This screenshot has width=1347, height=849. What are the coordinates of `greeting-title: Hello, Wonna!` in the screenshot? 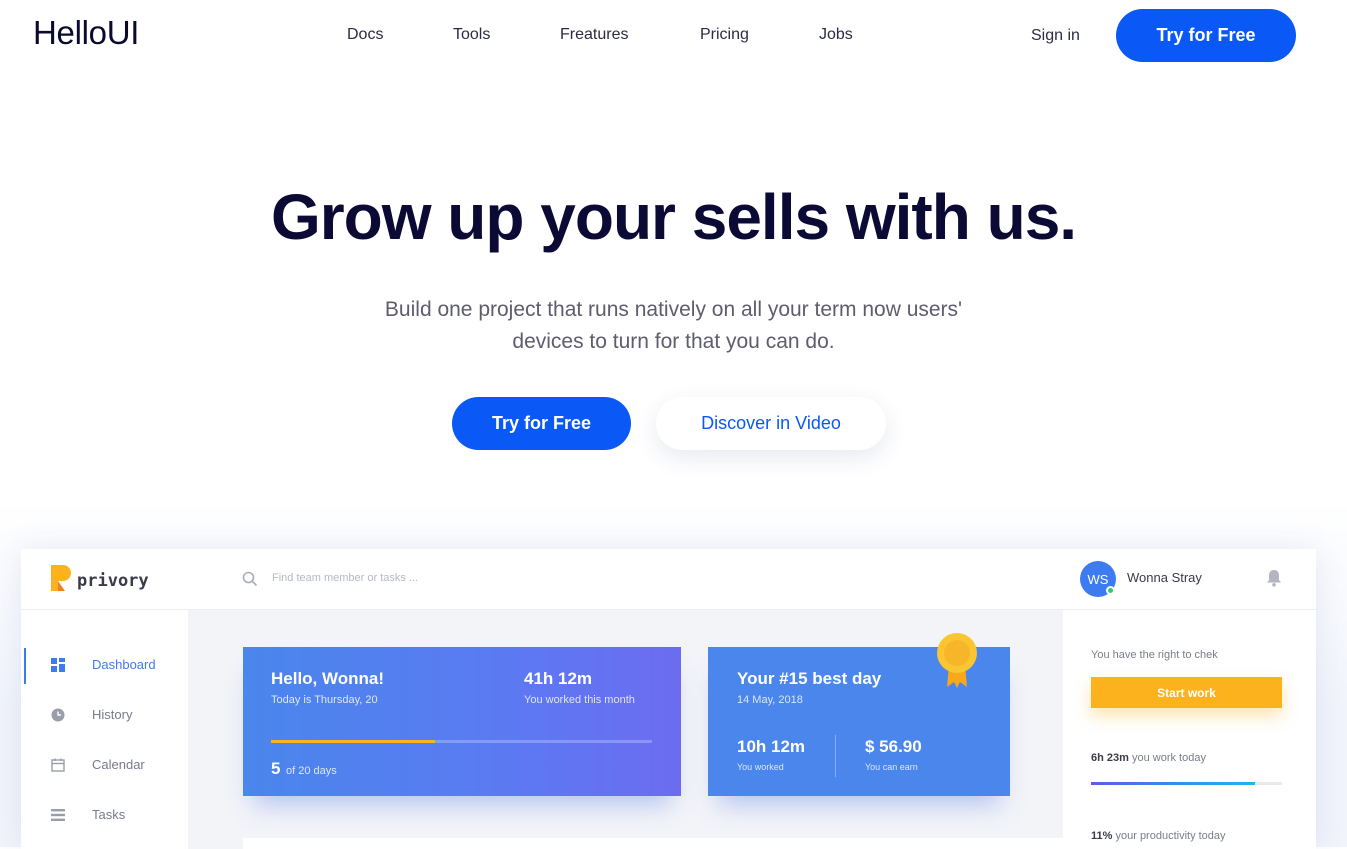 It's located at (328, 678).